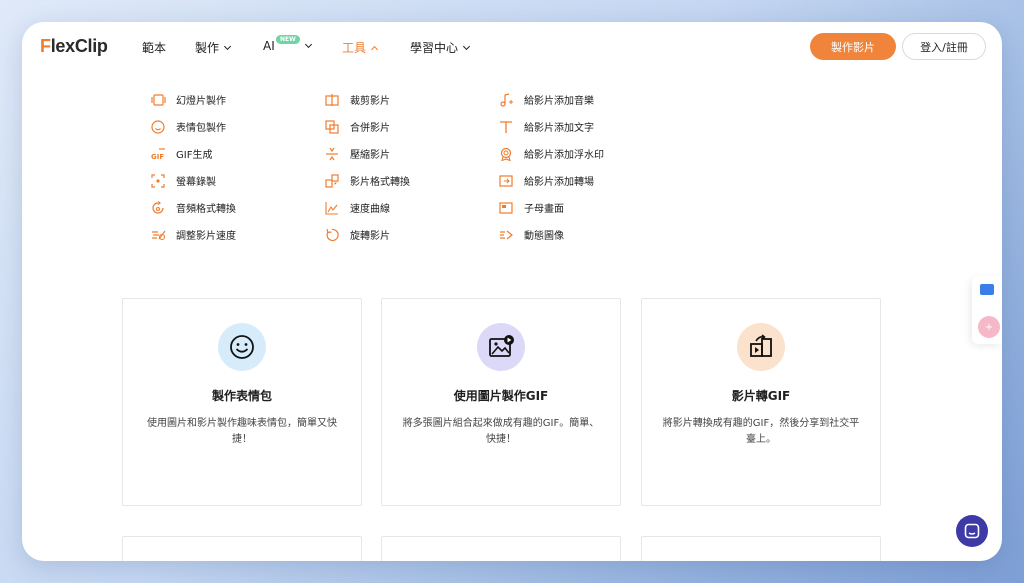  I want to click on card-title: 使用圖片製作GIF, so click(501, 396).